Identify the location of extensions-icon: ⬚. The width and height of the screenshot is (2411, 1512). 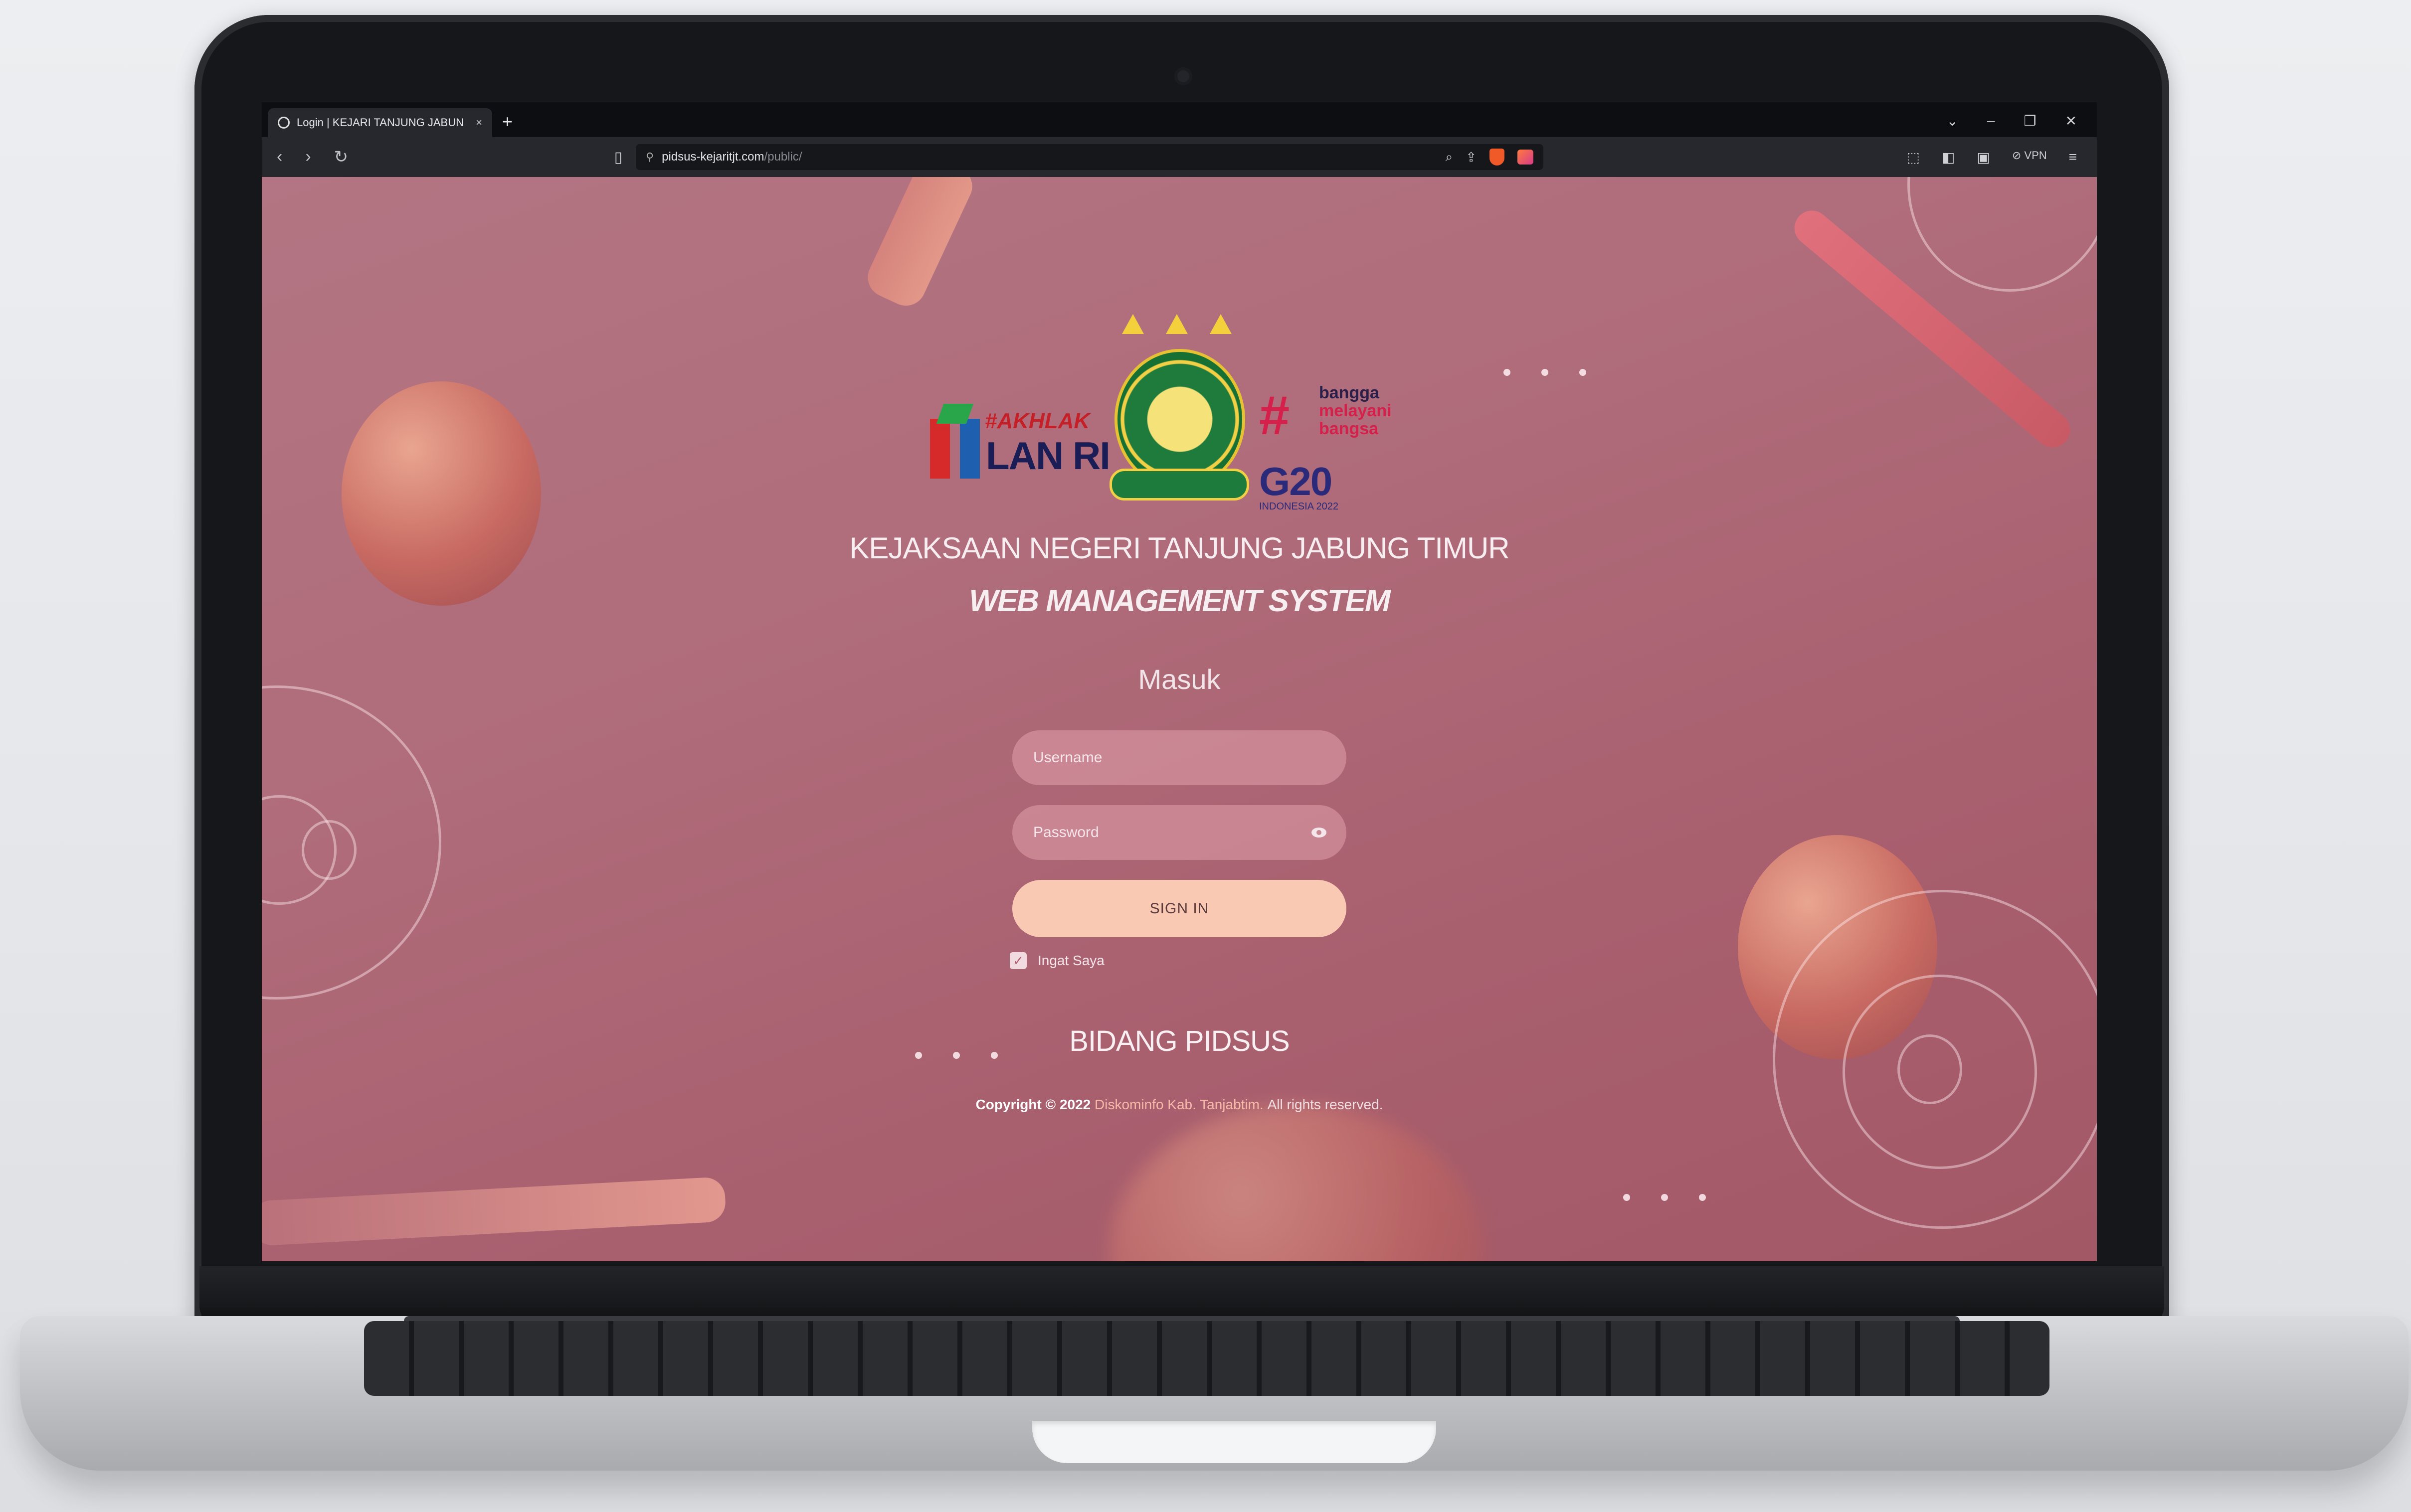
(1912, 157).